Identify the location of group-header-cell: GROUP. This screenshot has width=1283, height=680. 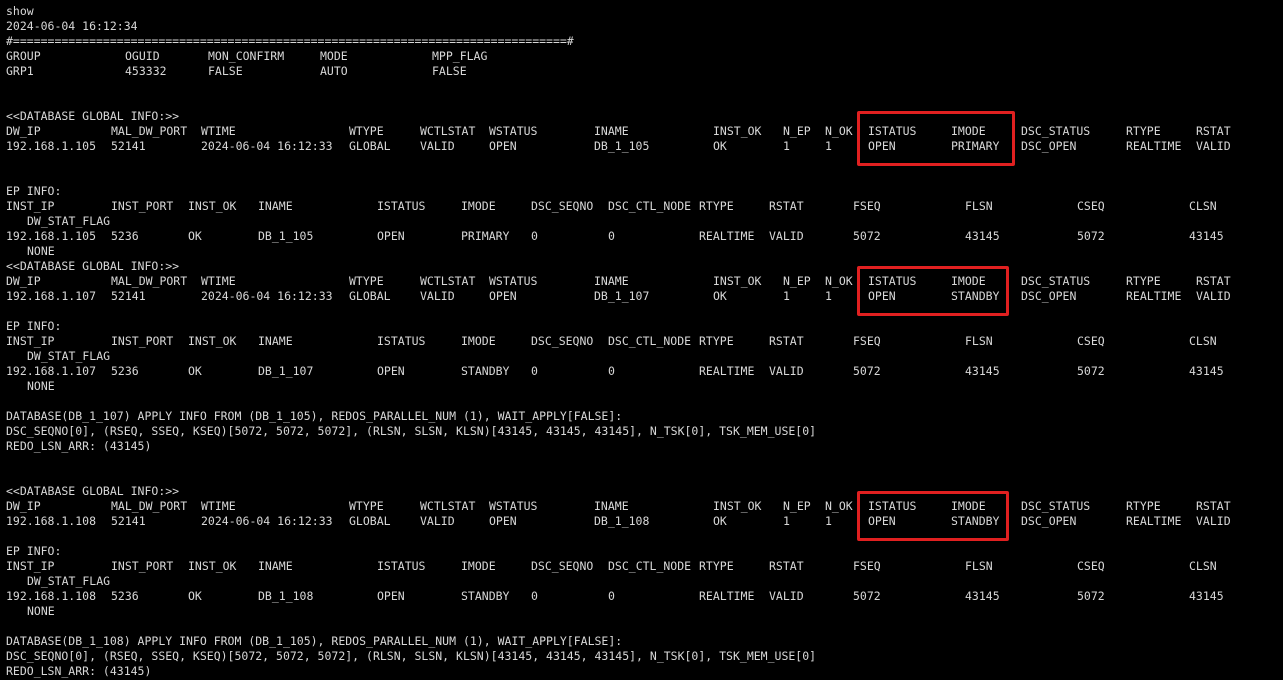
(23, 56).